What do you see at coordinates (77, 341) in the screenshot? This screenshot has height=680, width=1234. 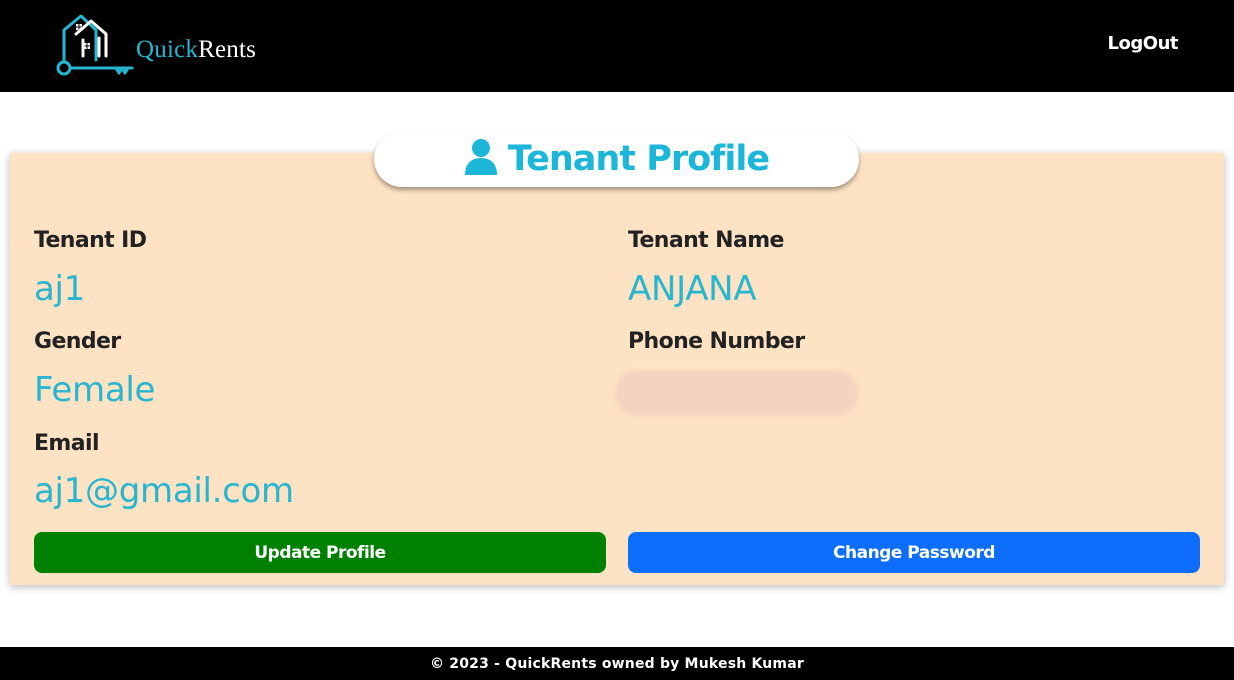 I see `gender-label: Gender` at bounding box center [77, 341].